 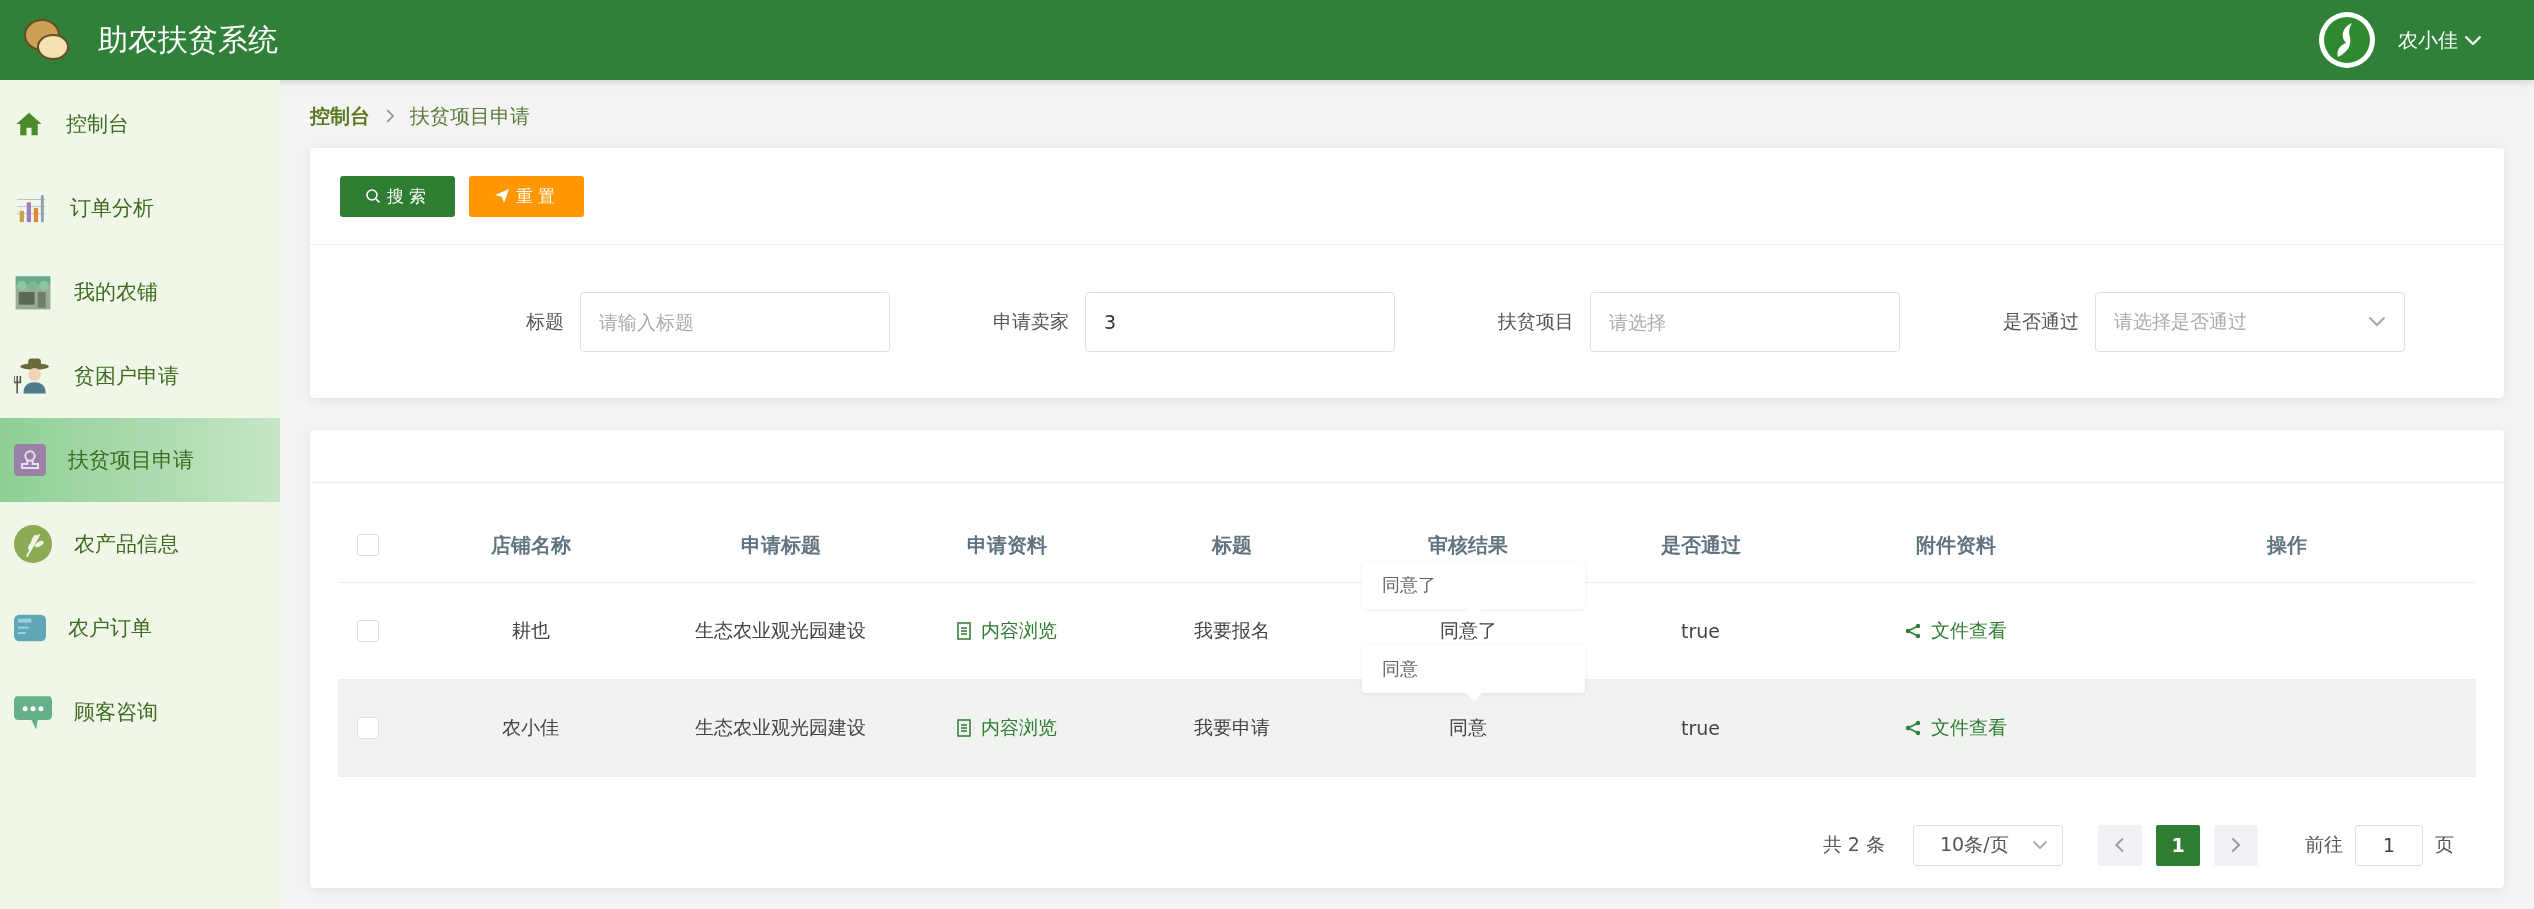 I want to click on chat-bubble-icon, so click(x=33, y=712).